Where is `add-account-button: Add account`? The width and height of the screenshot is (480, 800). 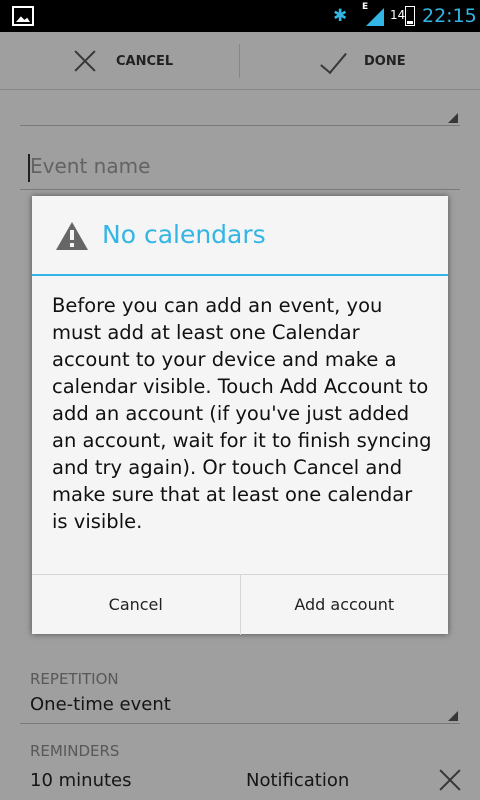 add-account-button: Add account is located at coordinates (344, 605).